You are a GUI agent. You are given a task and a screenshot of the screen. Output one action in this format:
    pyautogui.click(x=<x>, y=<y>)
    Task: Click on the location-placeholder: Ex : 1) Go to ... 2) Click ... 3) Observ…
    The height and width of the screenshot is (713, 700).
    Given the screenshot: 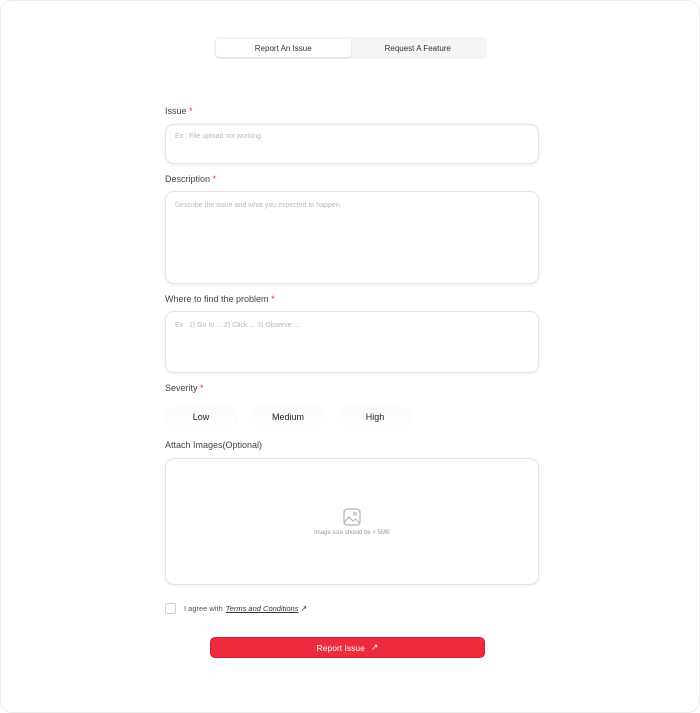 What is the action you would take?
    pyautogui.click(x=237, y=325)
    